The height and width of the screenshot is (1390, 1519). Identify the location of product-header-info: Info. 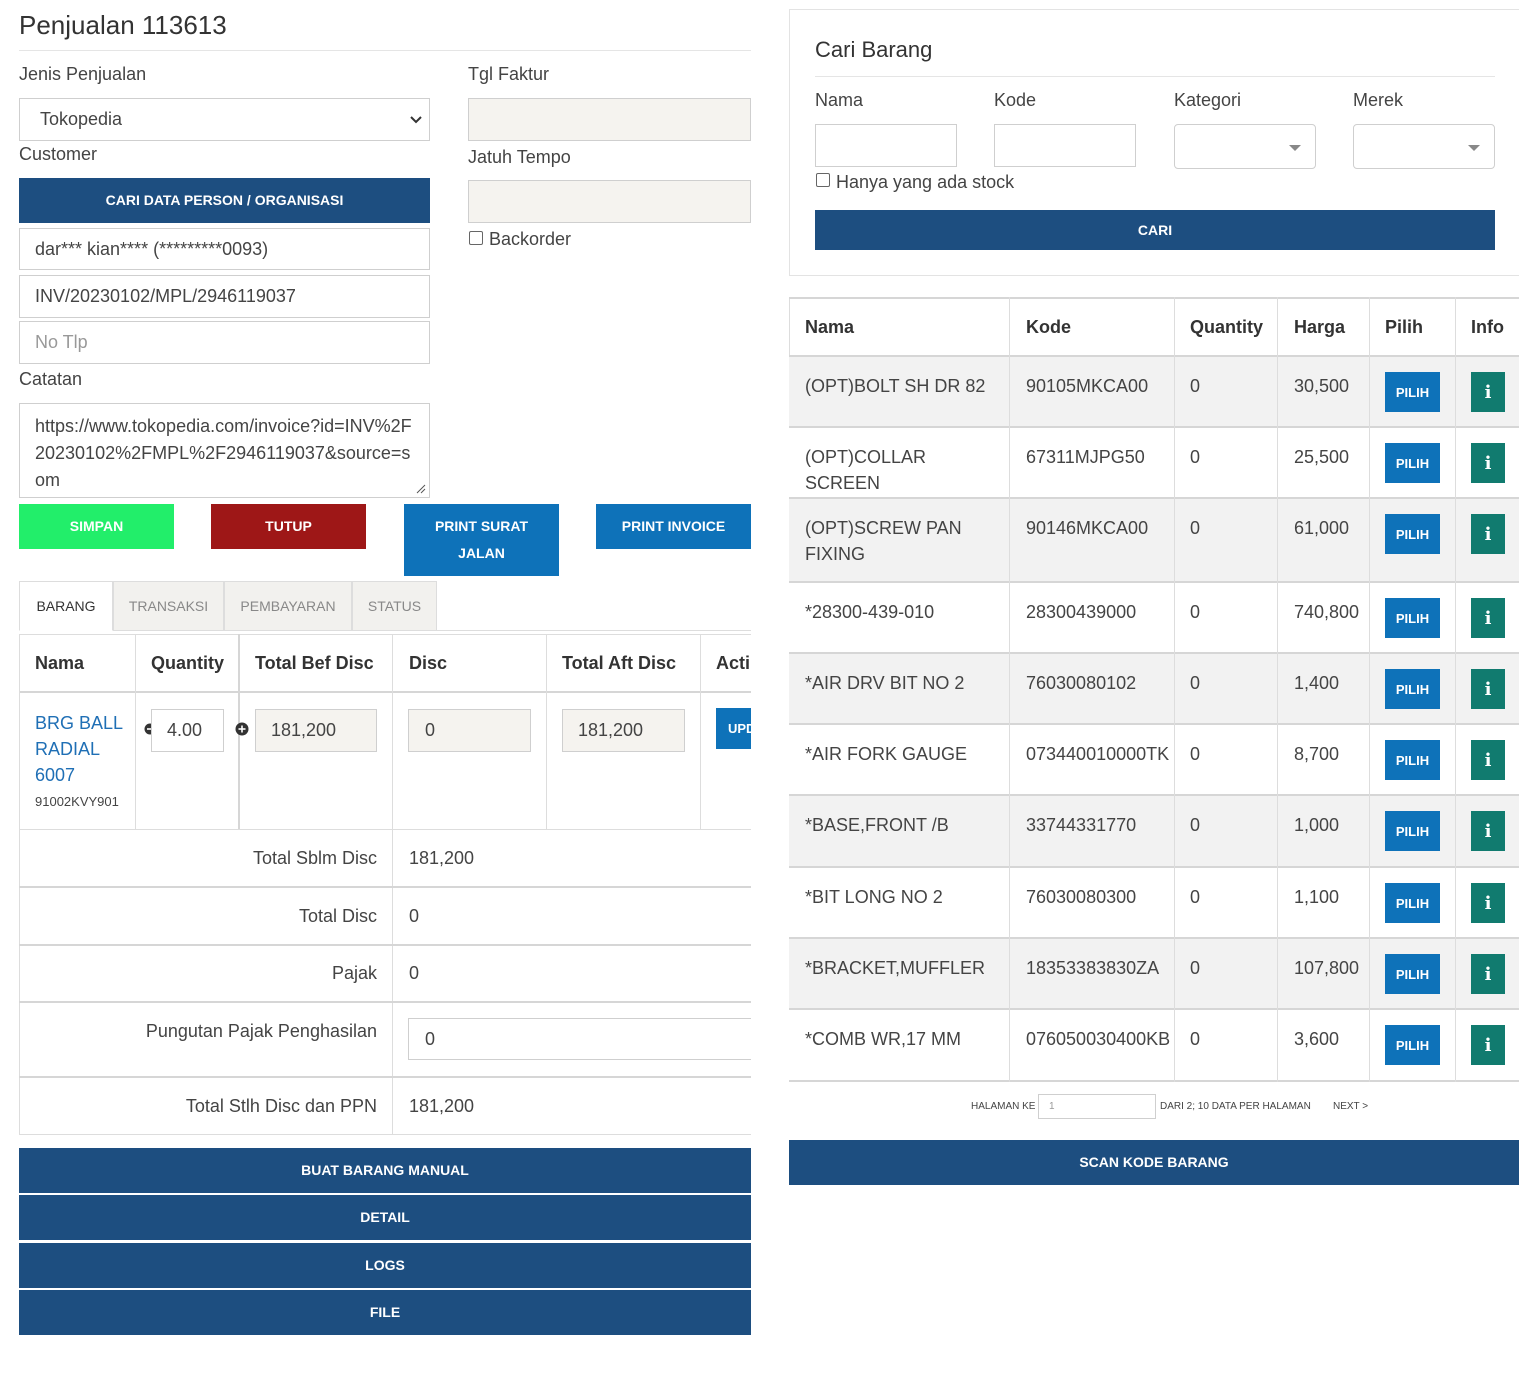
(1487, 327).